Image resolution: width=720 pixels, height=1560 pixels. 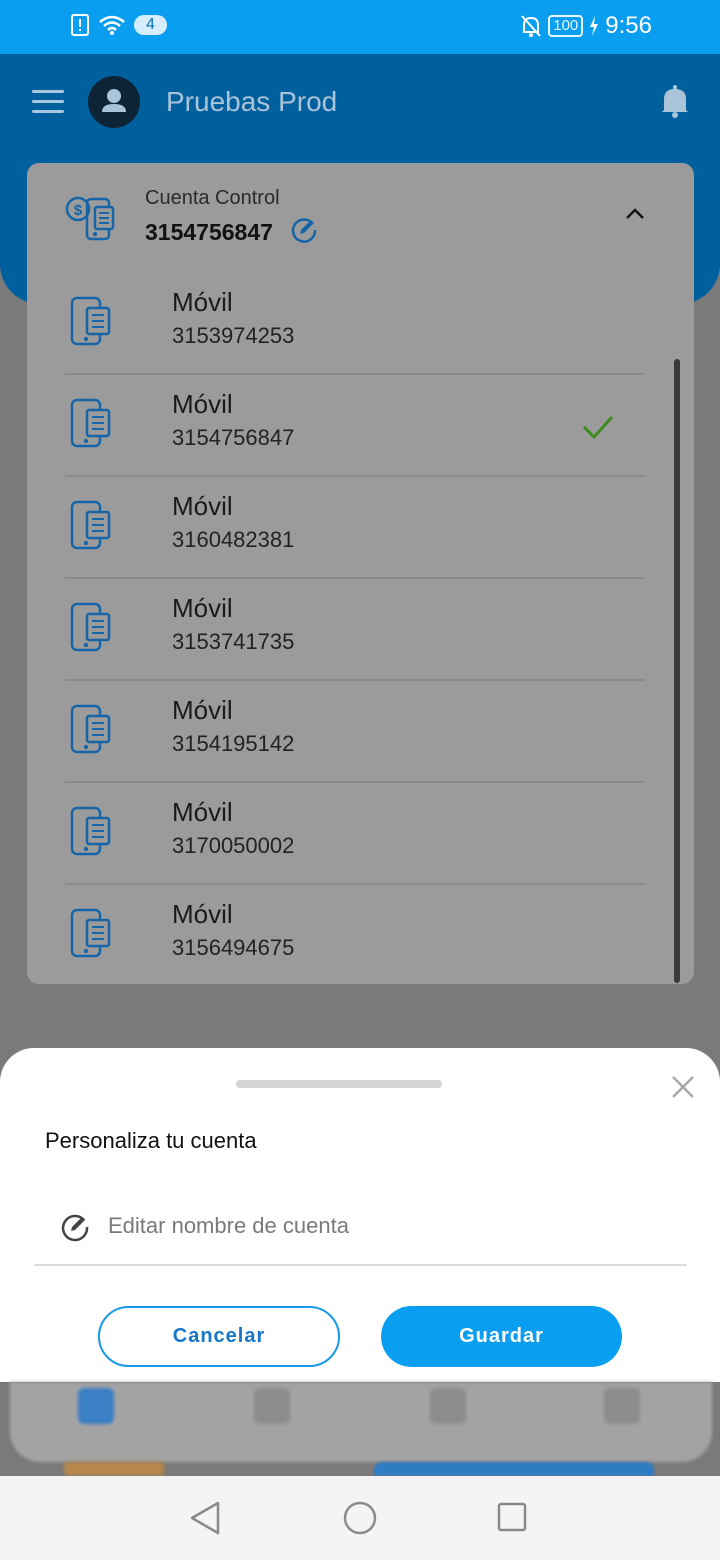 I want to click on account-type-label: Cuenta Control, so click(x=212, y=198).